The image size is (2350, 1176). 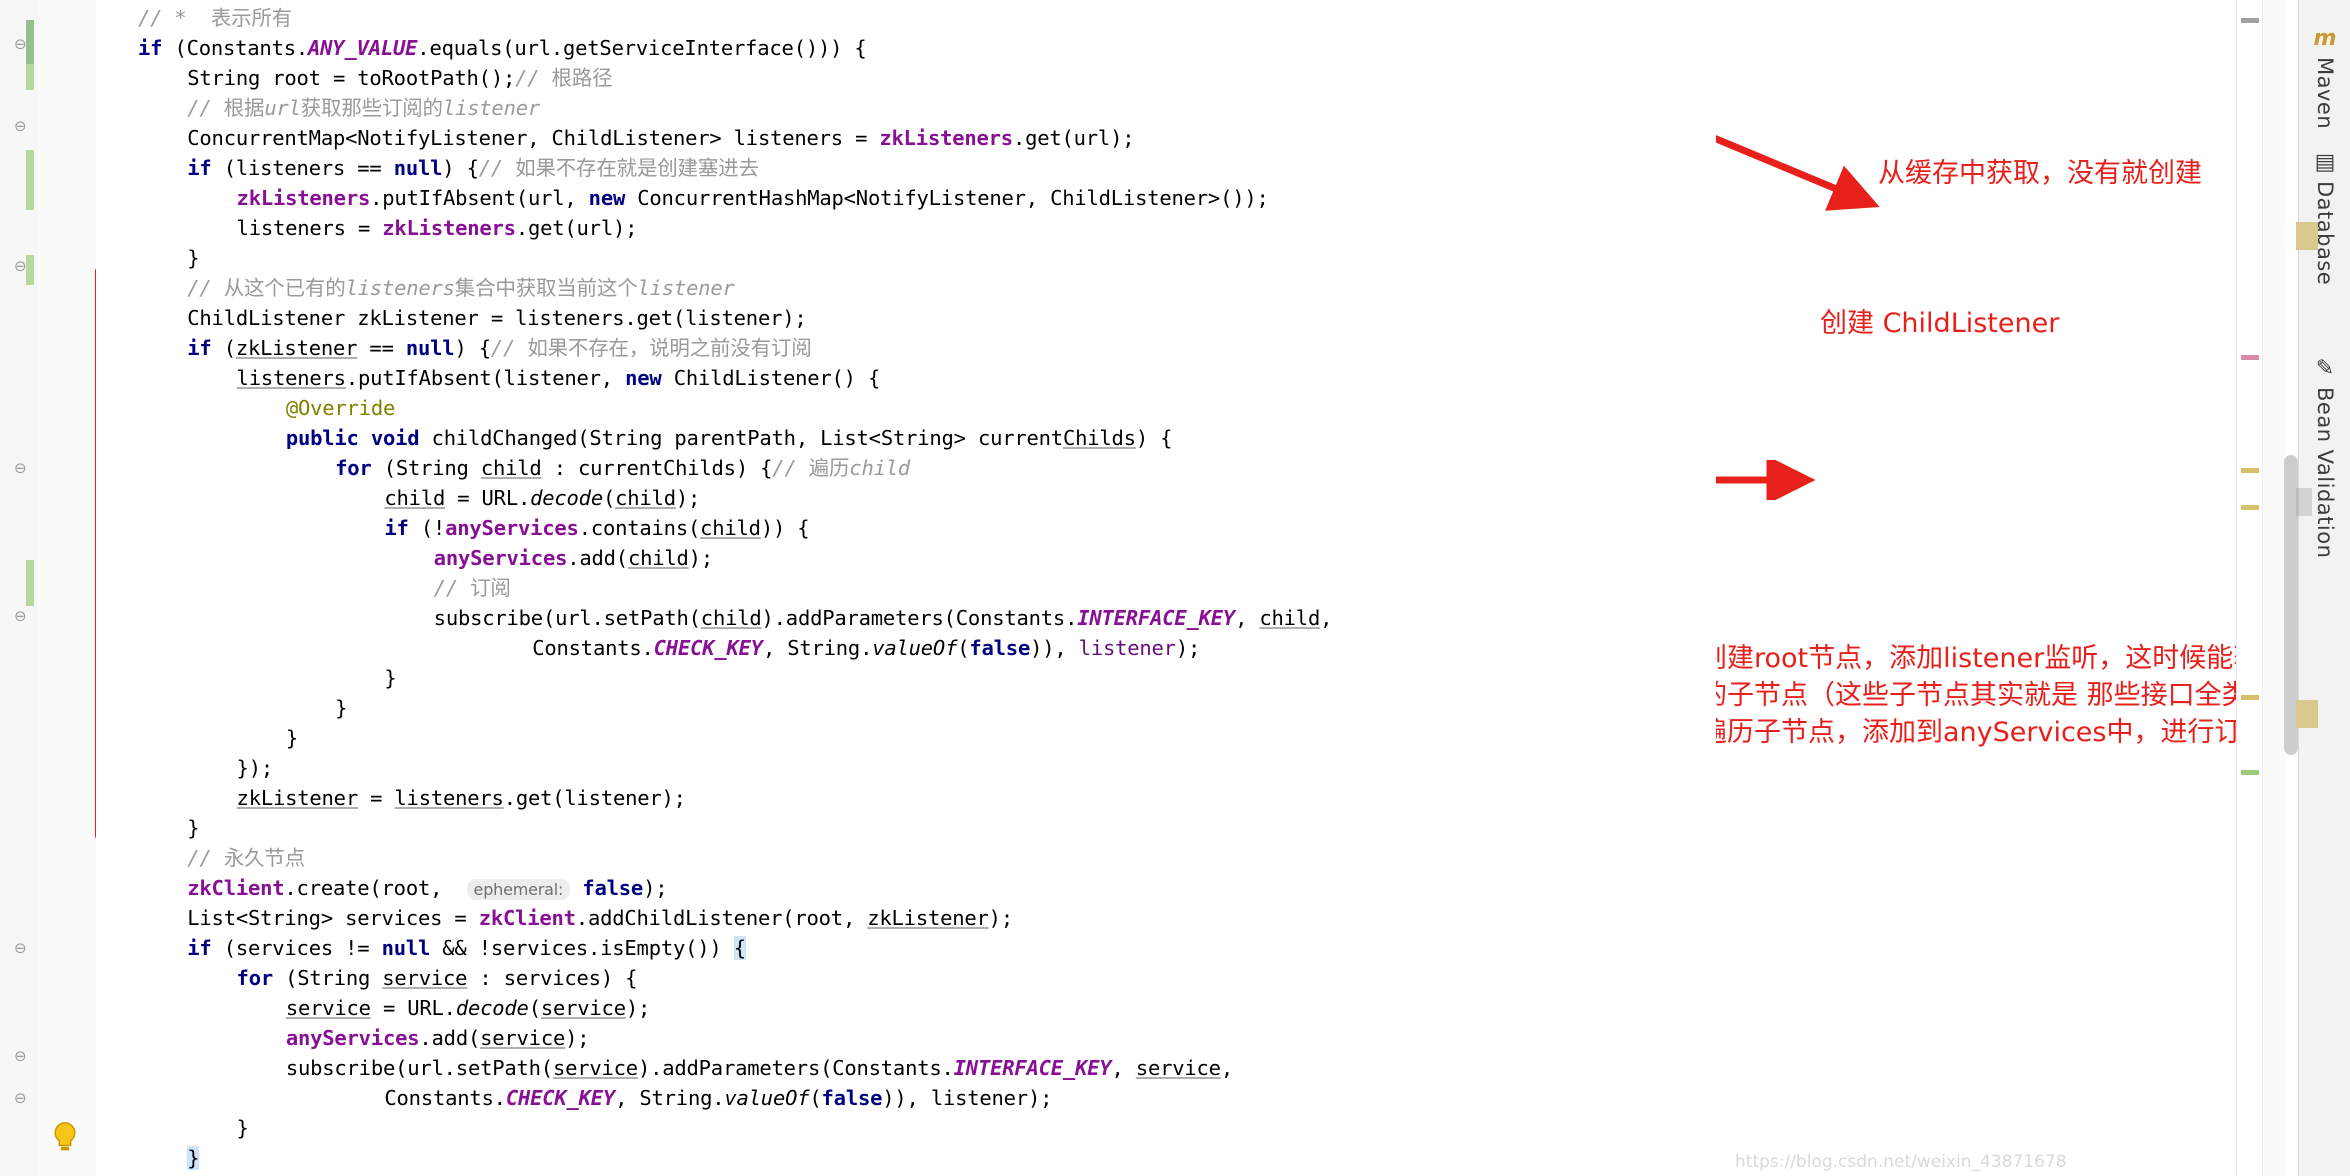 What do you see at coordinates (473, 168) in the screenshot?
I see `code-line: if (listeners == null) {// 如果不存在就是创建塞进去` at bounding box center [473, 168].